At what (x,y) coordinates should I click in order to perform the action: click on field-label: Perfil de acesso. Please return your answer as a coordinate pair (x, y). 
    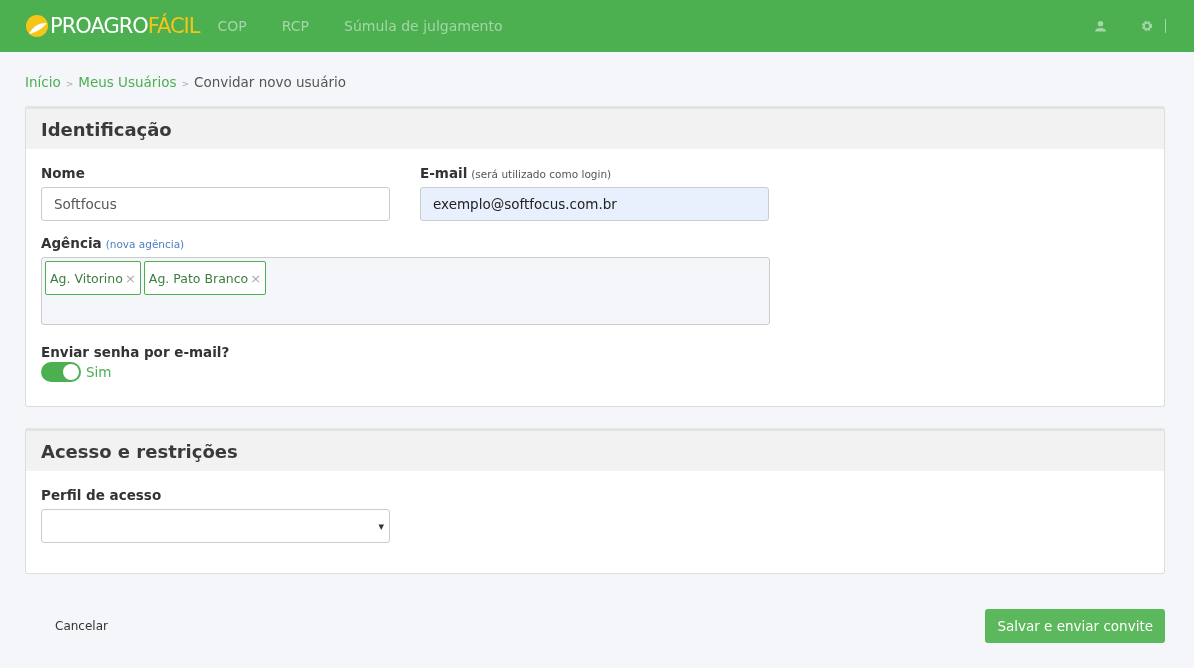
    Looking at the image, I should click on (102, 495).